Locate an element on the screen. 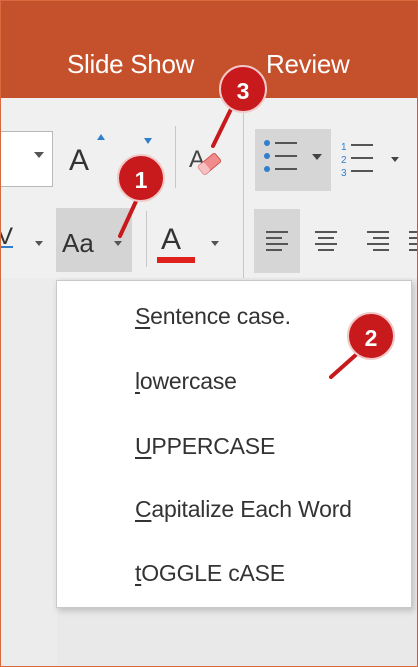  callout-badge-1: 1 is located at coordinates (141, 178).